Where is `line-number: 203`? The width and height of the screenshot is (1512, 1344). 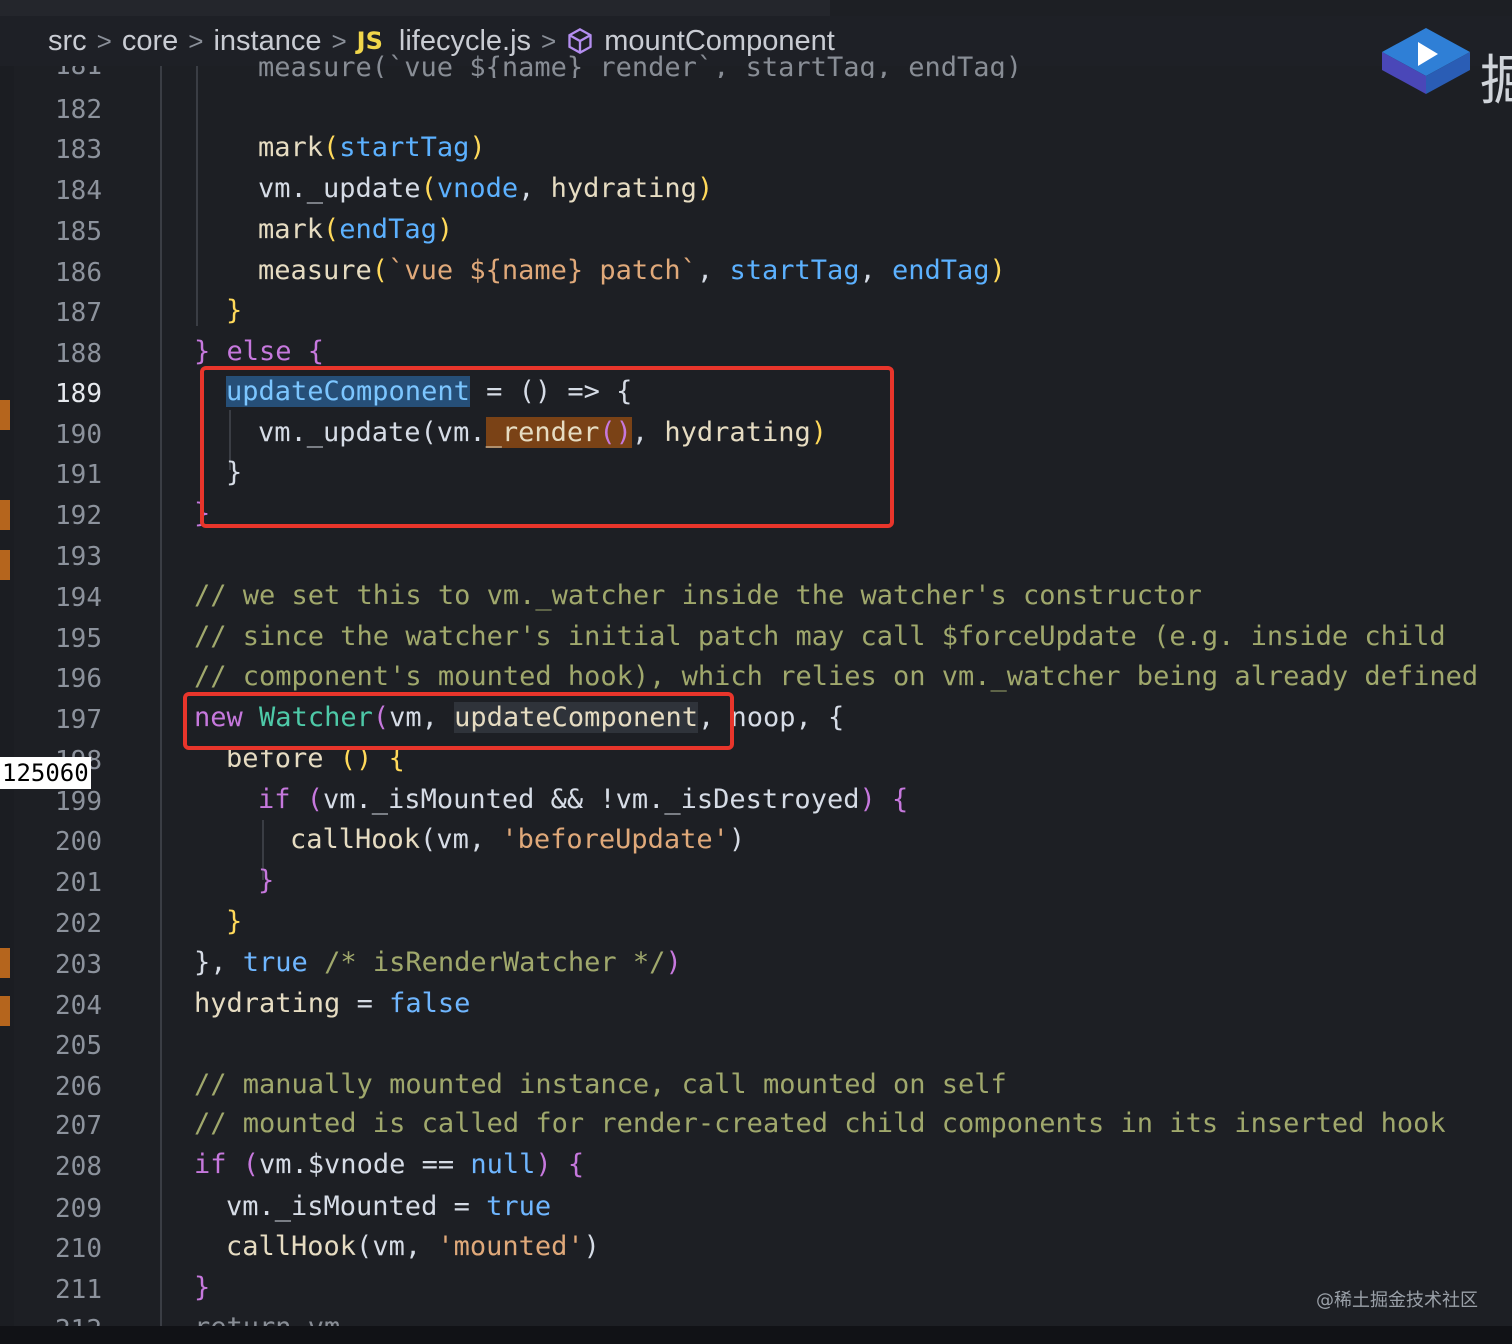
line-number: 203 is located at coordinates (78, 965).